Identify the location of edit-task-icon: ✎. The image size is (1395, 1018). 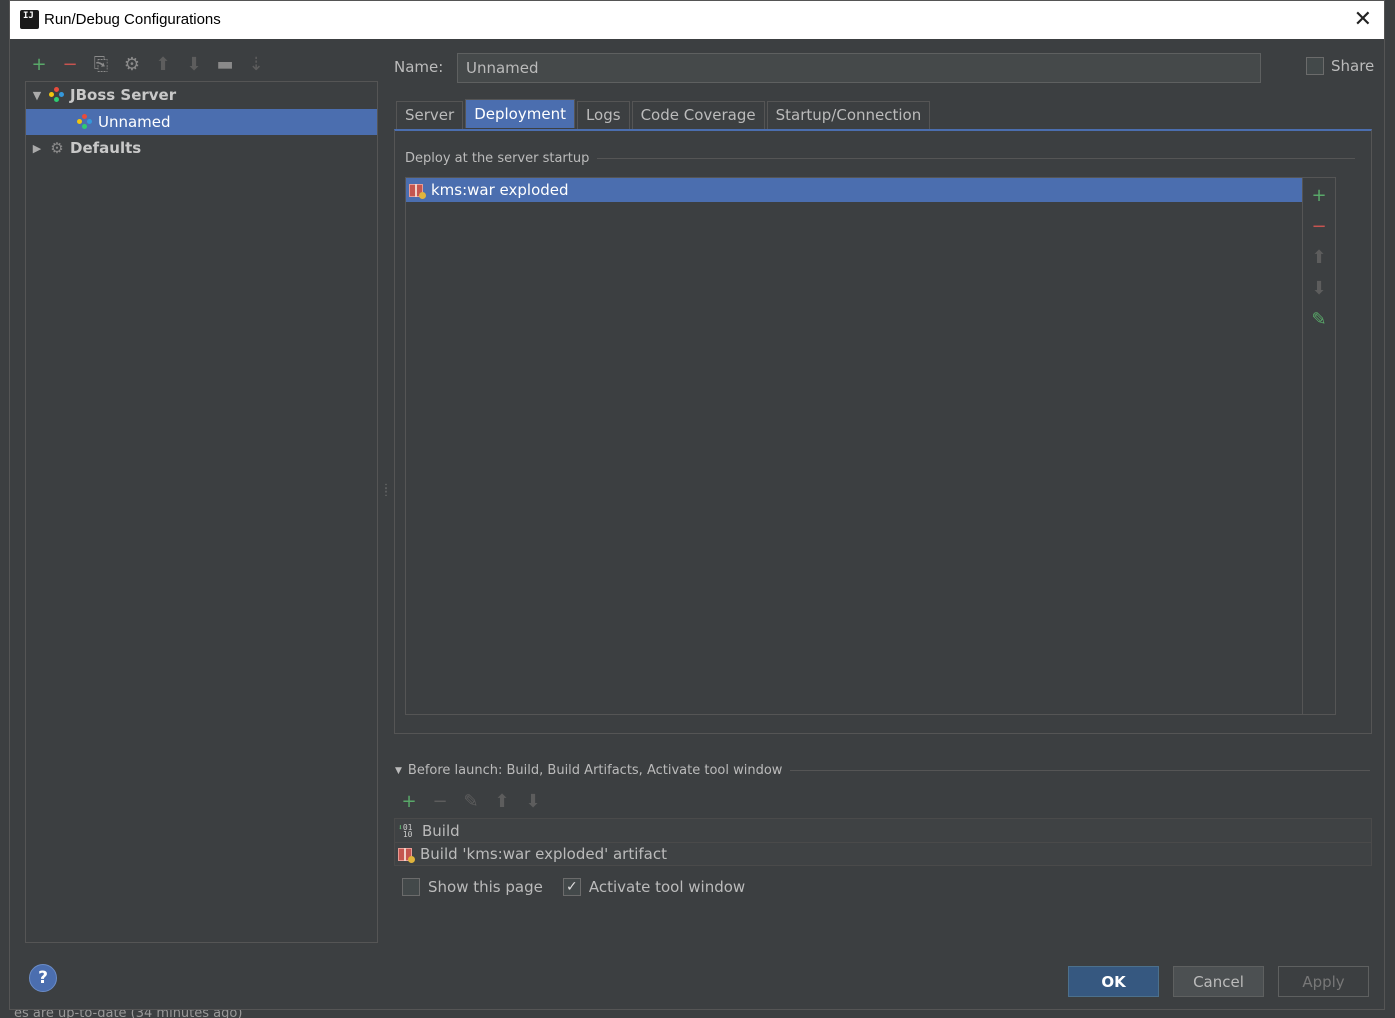
(471, 801).